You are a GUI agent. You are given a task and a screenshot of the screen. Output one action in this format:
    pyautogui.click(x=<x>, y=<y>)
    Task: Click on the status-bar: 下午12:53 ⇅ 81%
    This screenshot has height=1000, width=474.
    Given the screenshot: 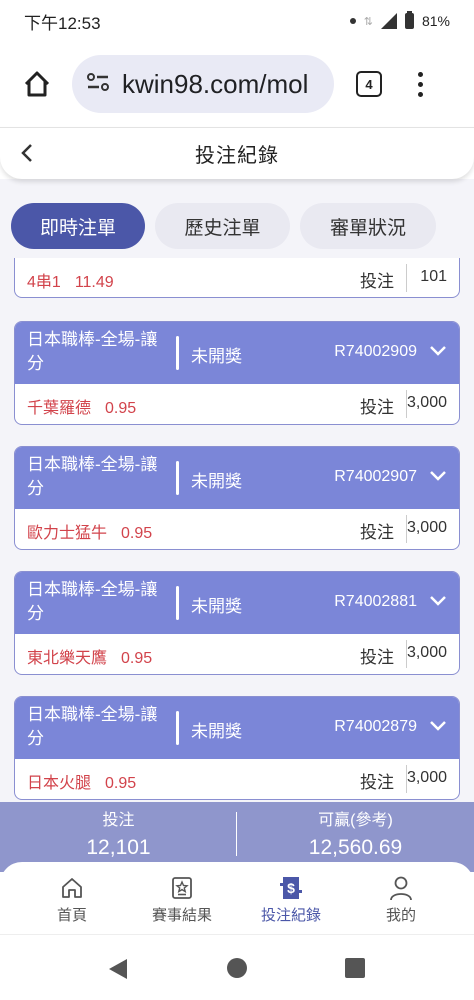 What is the action you would take?
    pyautogui.click(x=237, y=21)
    